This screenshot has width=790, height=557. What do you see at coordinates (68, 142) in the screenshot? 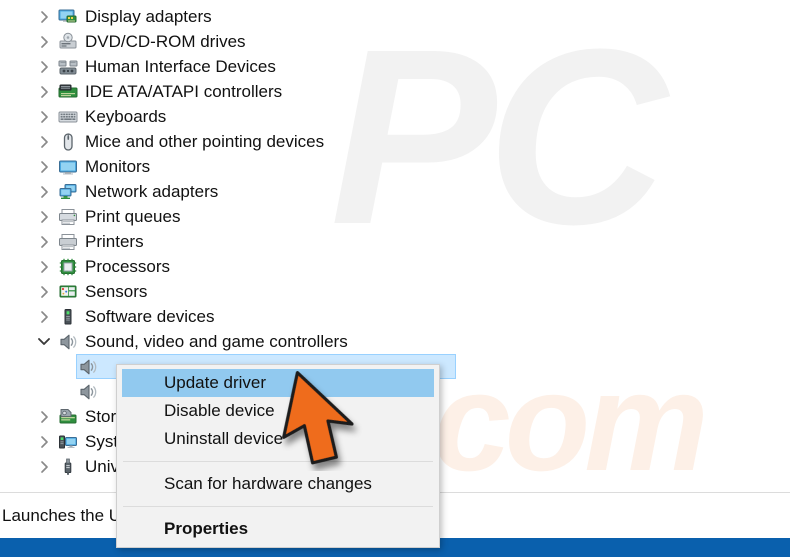
I see `mouse-icon` at bounding box center [68, 142].